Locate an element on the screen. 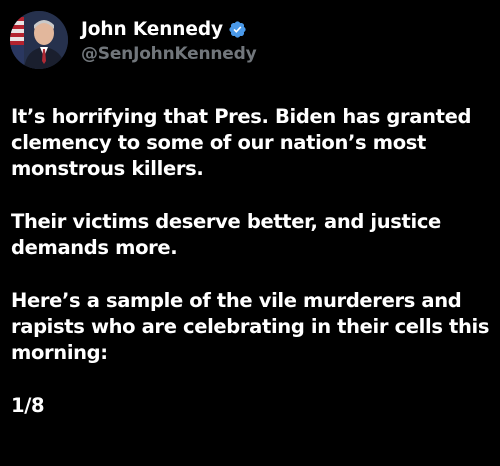  name-row: John Kennedy is located at coordinates (168, 30).